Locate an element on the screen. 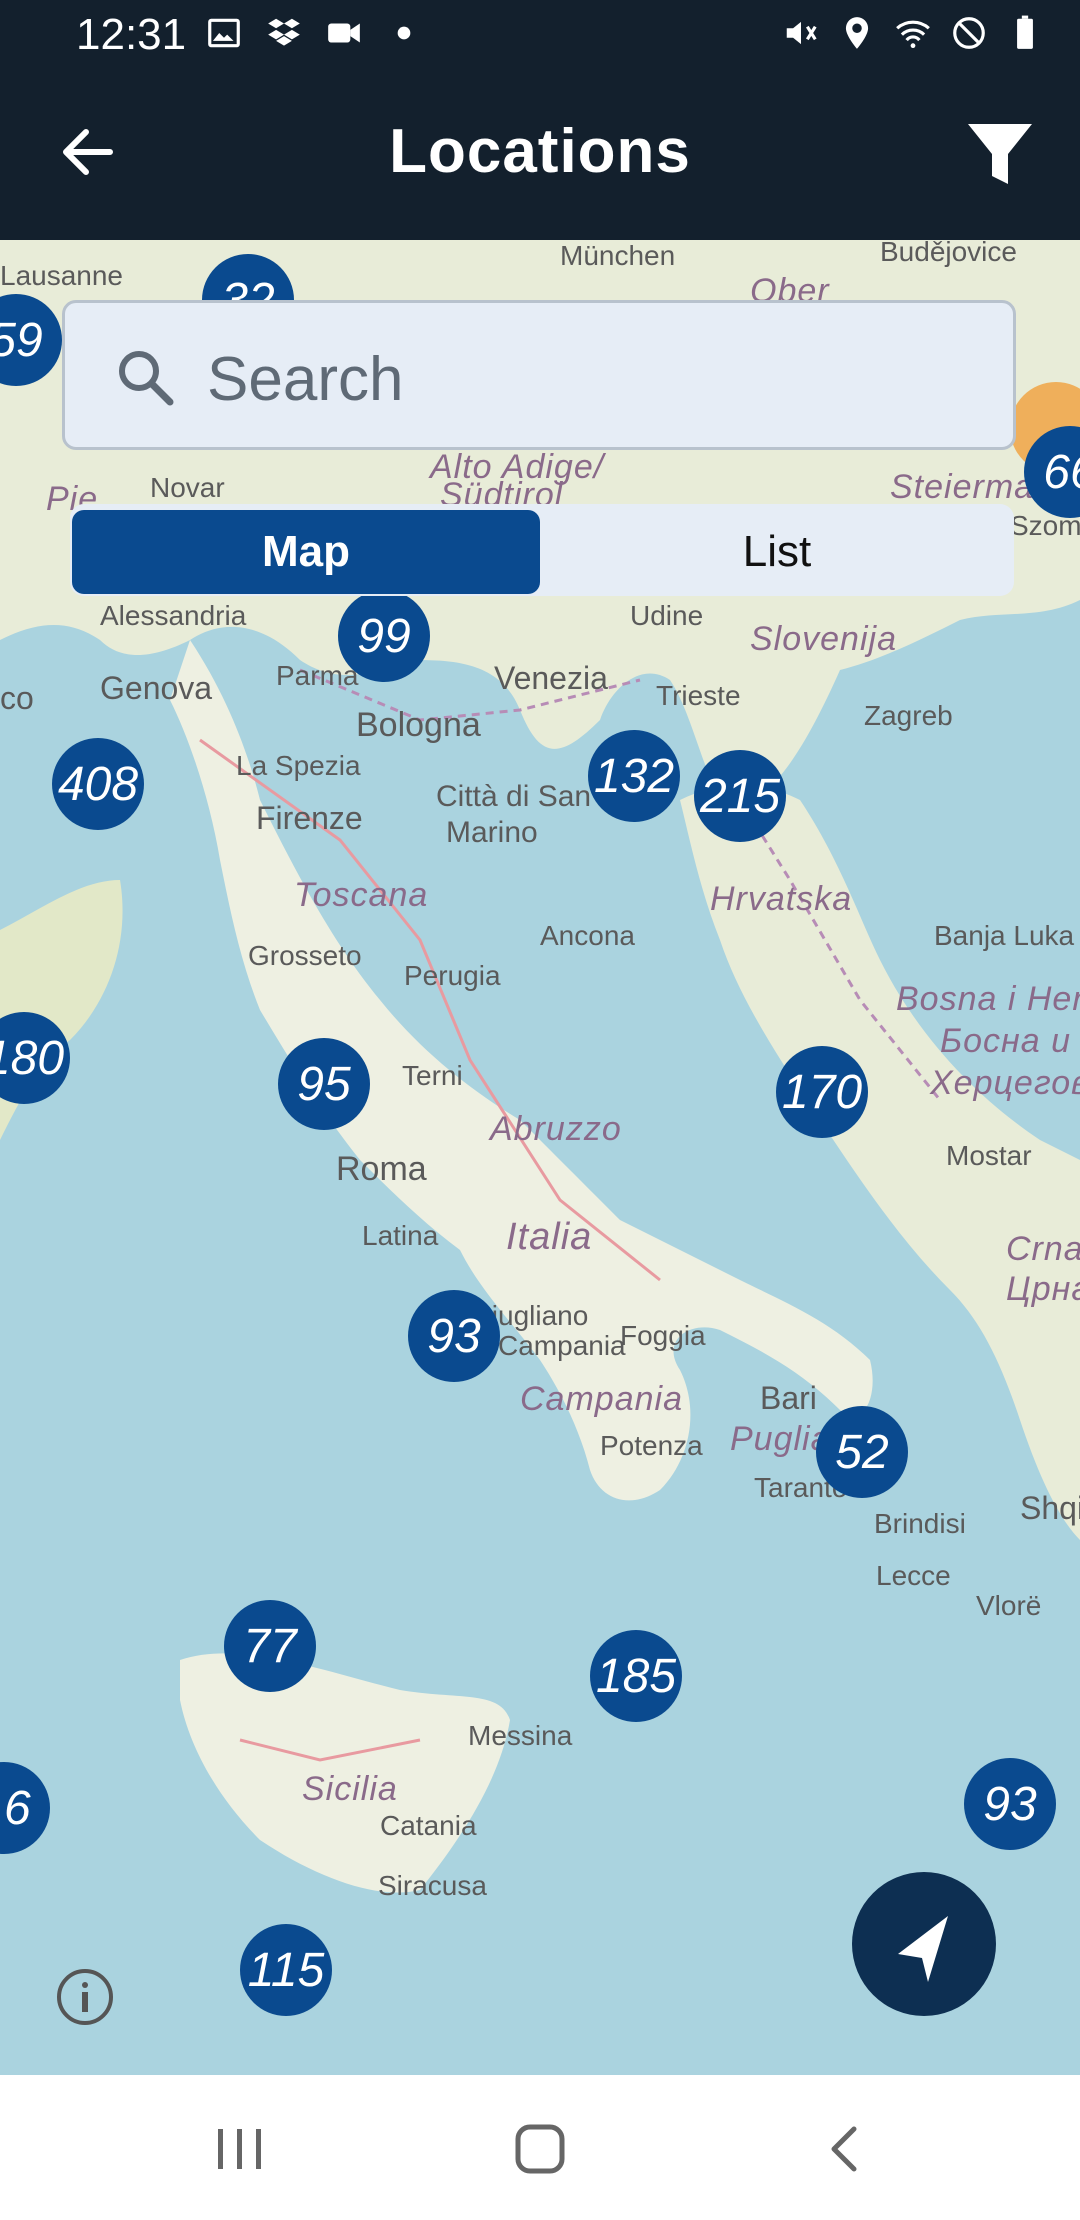 This screenshot has width=1080, height=2220. page-title: Locations is located at coordinates (540, 151).